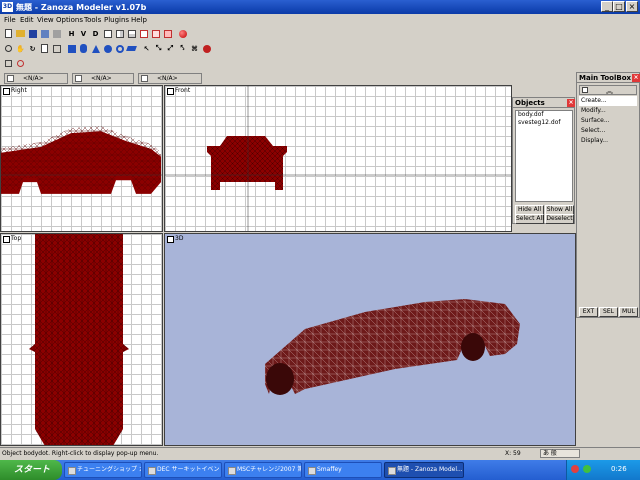 The height and width of the screenshot is (480, 640). I want to click on select-all-button: Select All, so click(529, 219).